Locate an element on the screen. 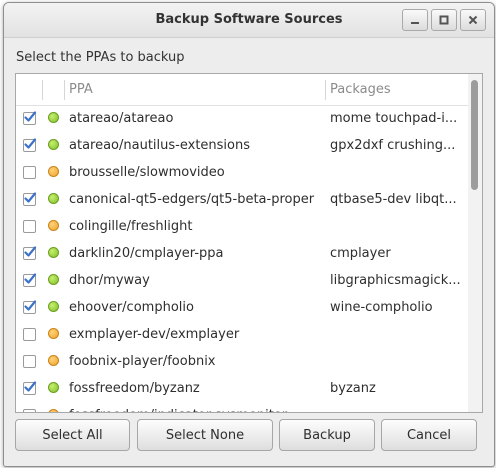 This screenshot has width=496, height=468. instruction-label: Select the PPAs to backup is located at coordinates (100, 57).